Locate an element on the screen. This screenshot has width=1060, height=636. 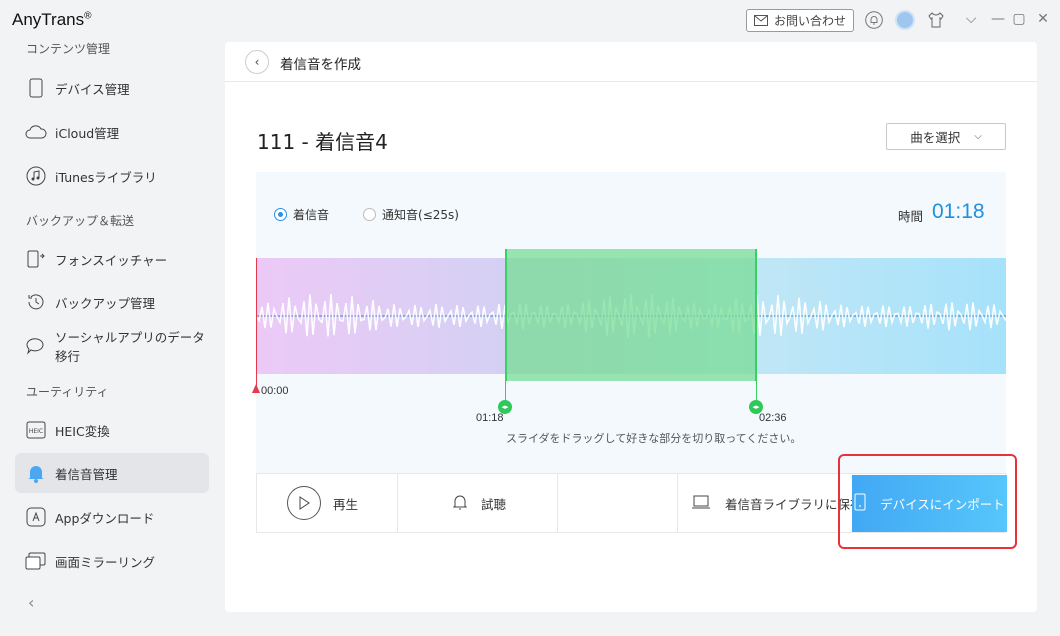
ringtone-radio is located at coordinates (280, 214).